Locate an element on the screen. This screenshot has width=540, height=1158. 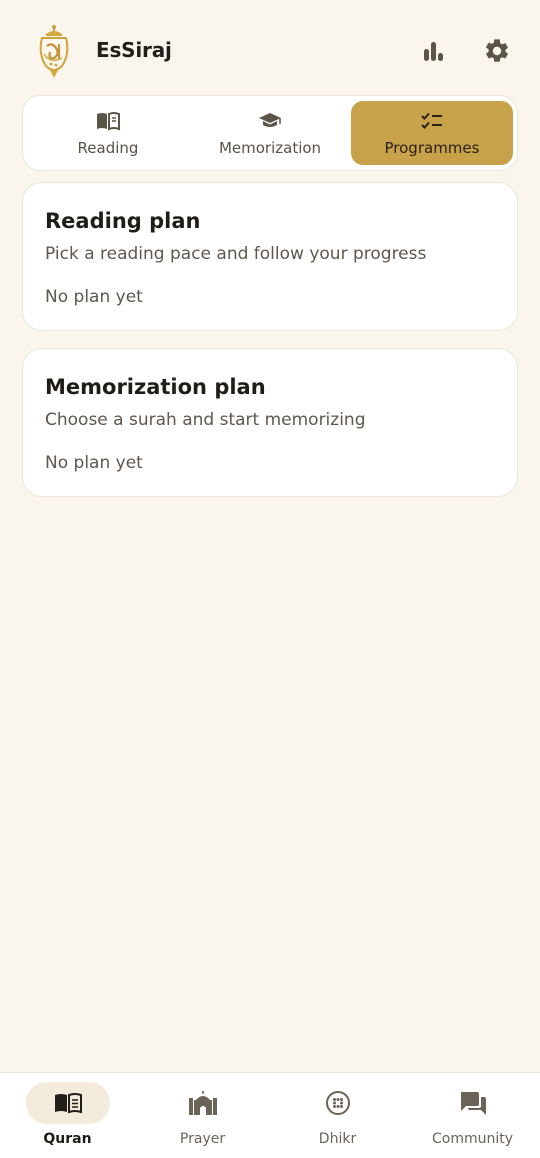
nav-dhikr-label: Dhikr is located at coordinates (337, 1139).